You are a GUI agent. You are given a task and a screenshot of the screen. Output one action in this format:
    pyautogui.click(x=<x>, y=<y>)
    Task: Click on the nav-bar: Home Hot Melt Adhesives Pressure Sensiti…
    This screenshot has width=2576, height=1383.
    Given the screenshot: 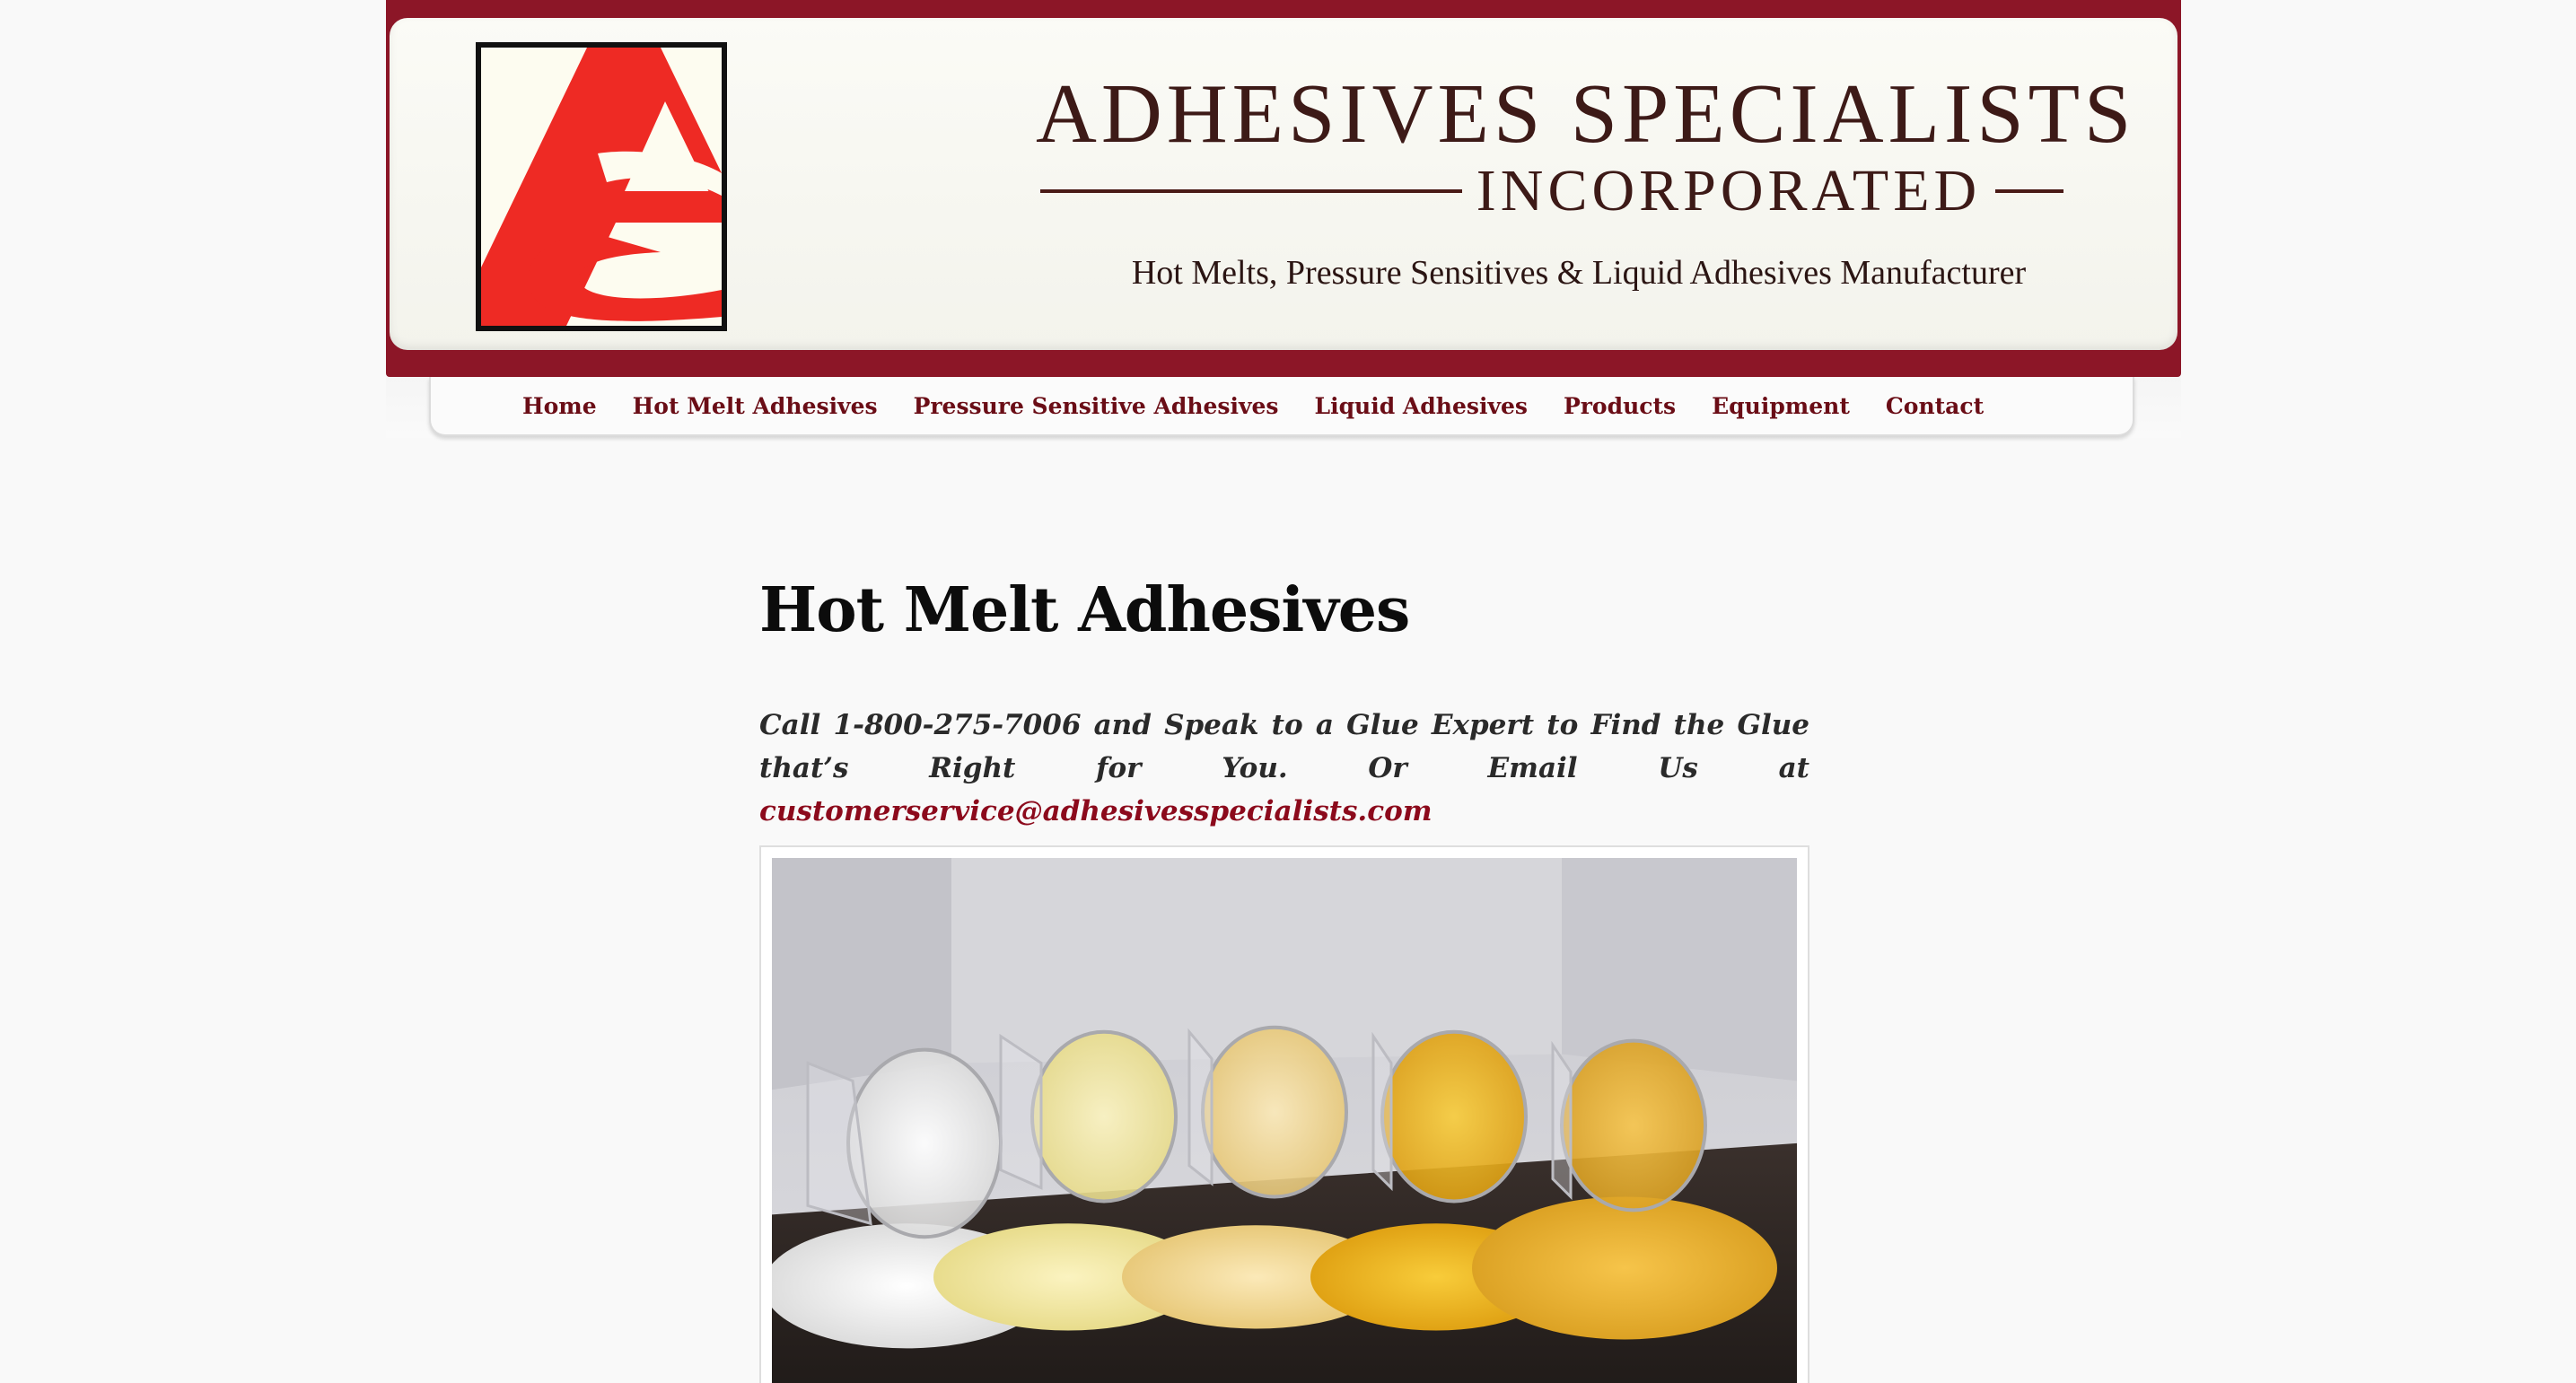 What is the action you would take?
    pyautogui.click(x=1283, y=407)
    